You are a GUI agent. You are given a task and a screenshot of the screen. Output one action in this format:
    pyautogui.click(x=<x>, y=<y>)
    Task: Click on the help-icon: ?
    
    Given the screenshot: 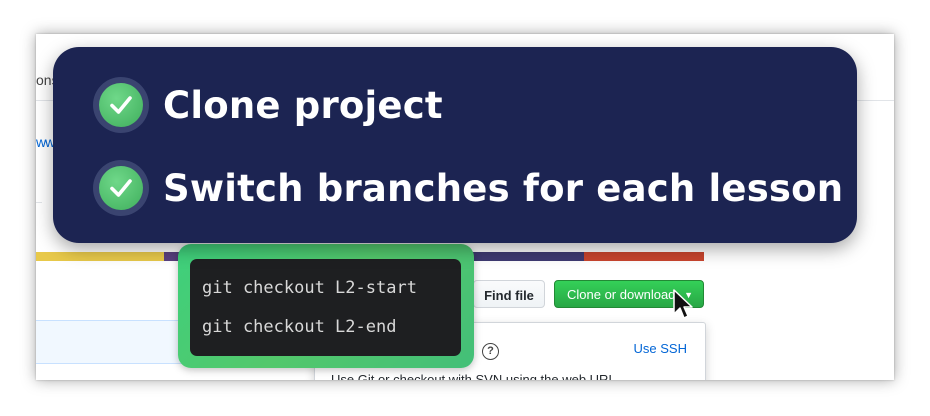 What is the action you would take?
    pyautogui.click(x=490, y=351)
    